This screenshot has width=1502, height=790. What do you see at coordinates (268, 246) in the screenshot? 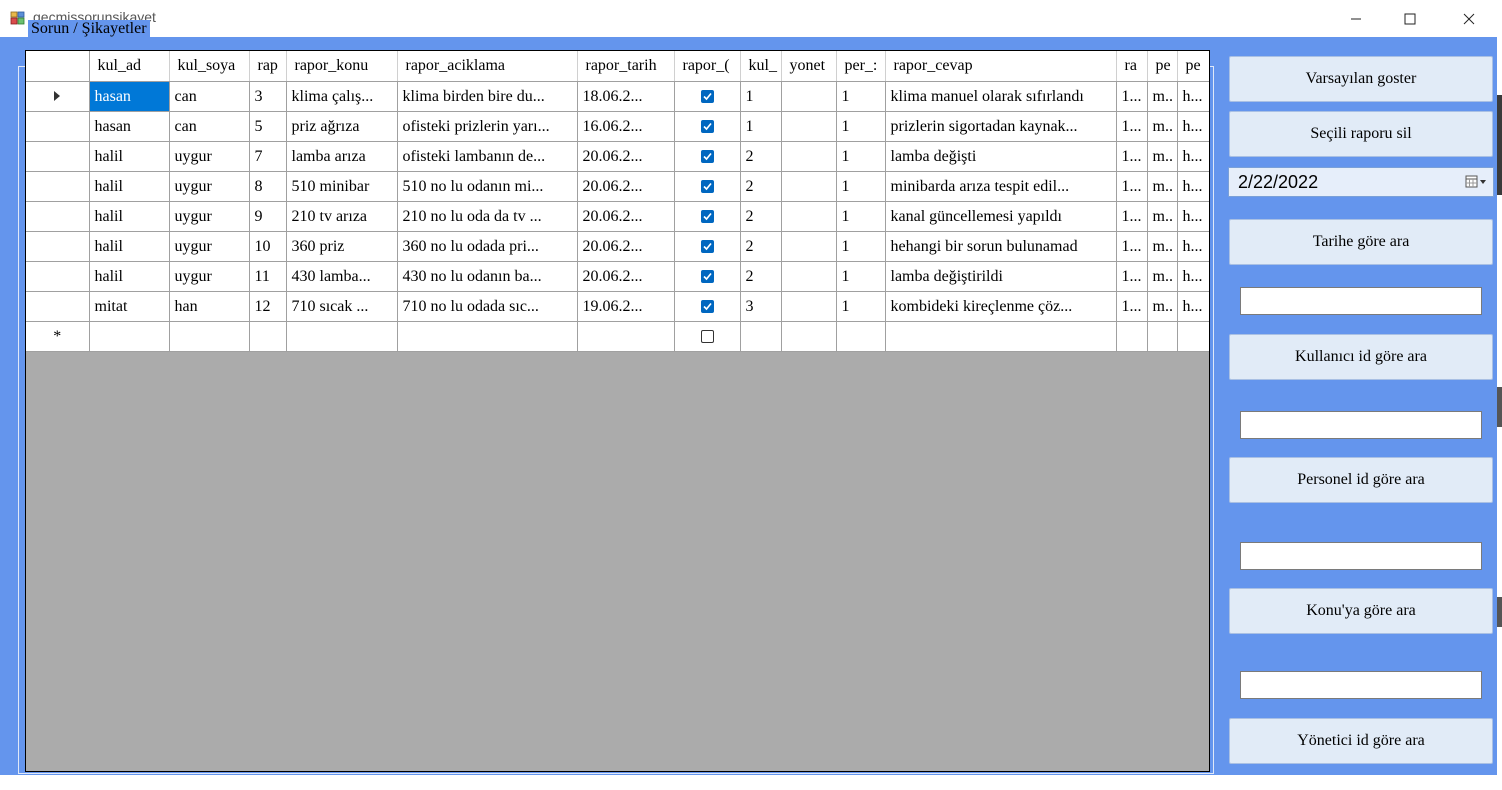
I see `grid-cell: 10` at bounding box center [268, 246].